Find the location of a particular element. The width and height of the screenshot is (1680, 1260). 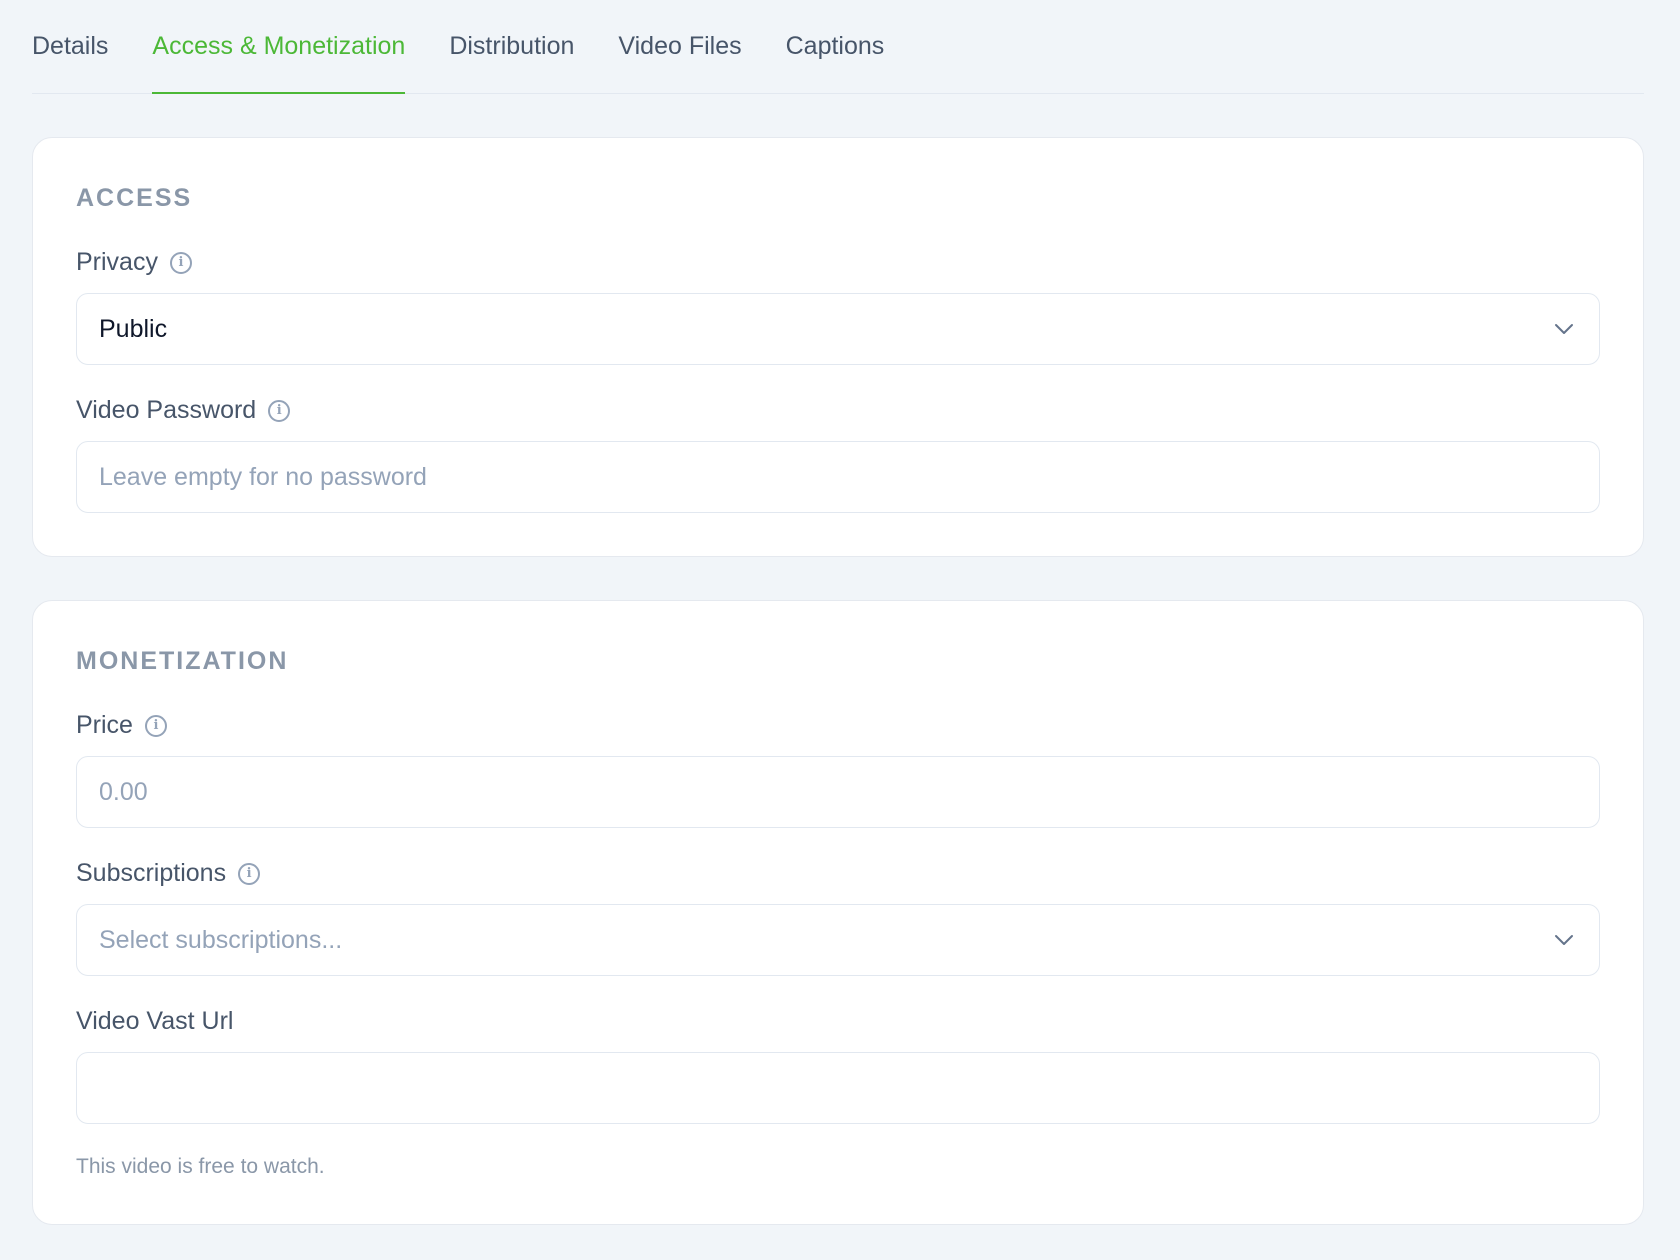

tab-details: Details is located at coordinates (70, 46).